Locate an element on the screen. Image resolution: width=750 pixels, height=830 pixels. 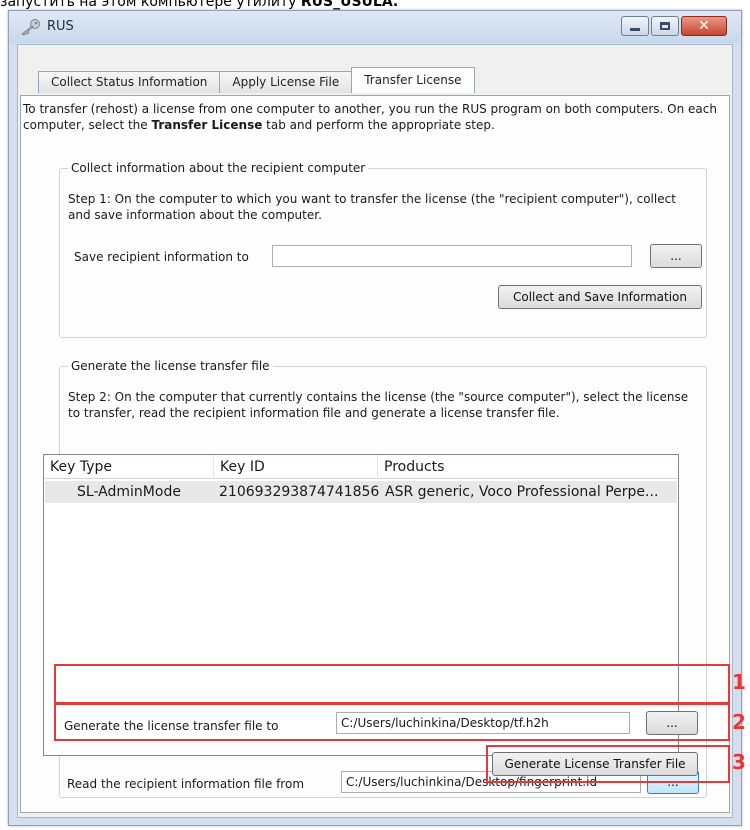
intro-part-2: tab and perform the appropriate step. is located at coordinates (378, 125).